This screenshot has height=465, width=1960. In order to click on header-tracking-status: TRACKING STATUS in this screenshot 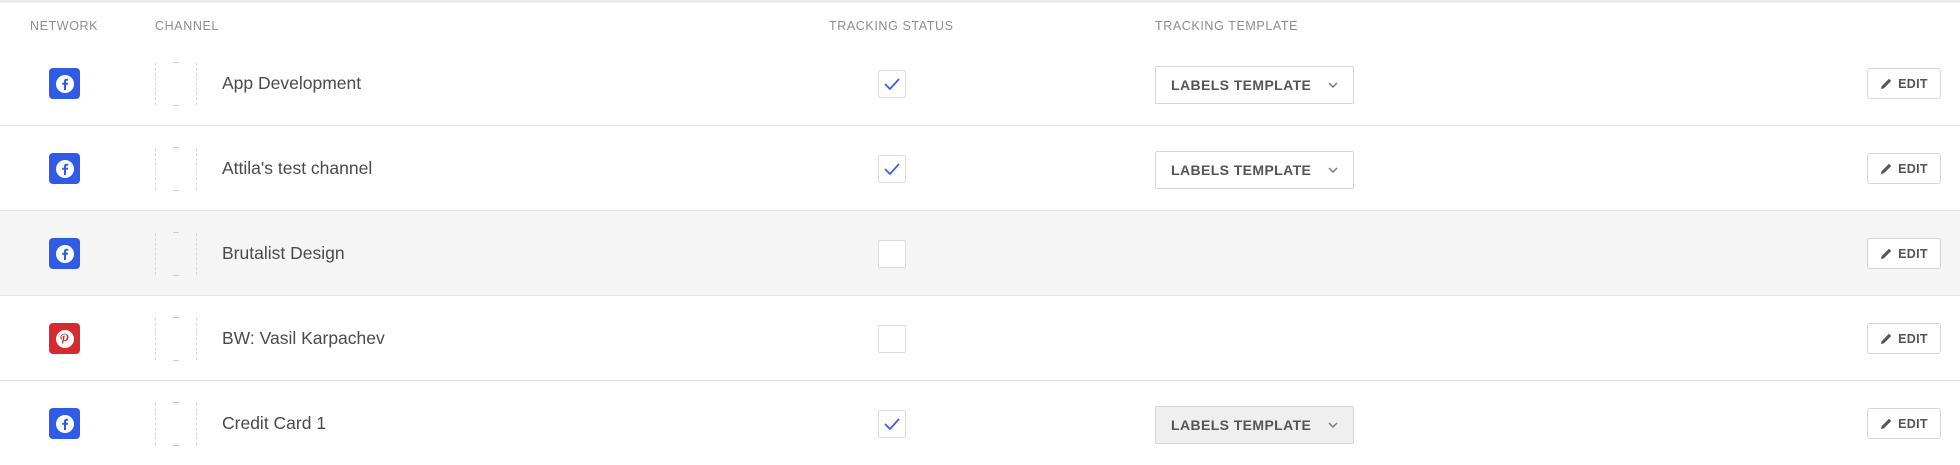, I will do `click(891, 26)`.